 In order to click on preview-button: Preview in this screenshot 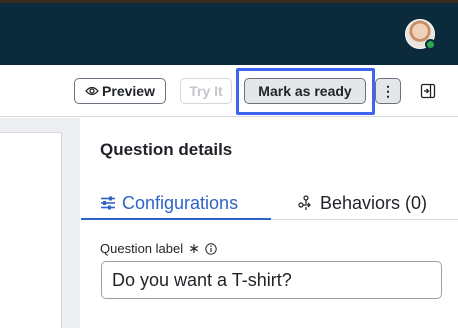, I will do `click(120, 91)`.